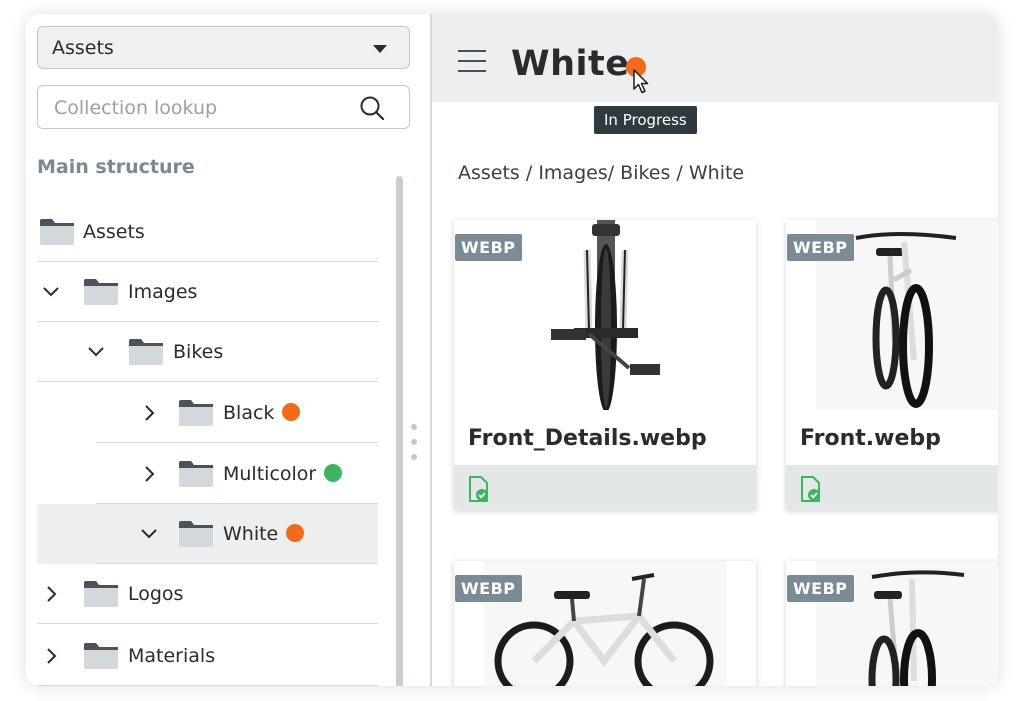  Describe the element at coordinates (587, 438) in the screenshot. I see `asset-name: Front_Details.webp` at that location.